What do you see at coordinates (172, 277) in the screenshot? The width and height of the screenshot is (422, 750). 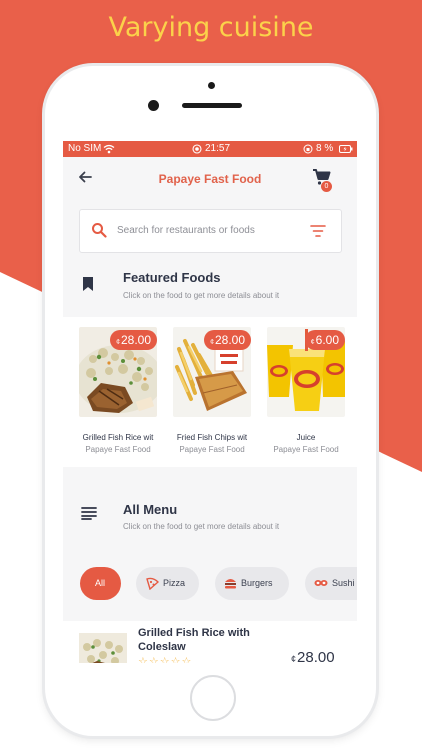 I see `featured-title: Featured Foods` at bounding box center [172, 277].